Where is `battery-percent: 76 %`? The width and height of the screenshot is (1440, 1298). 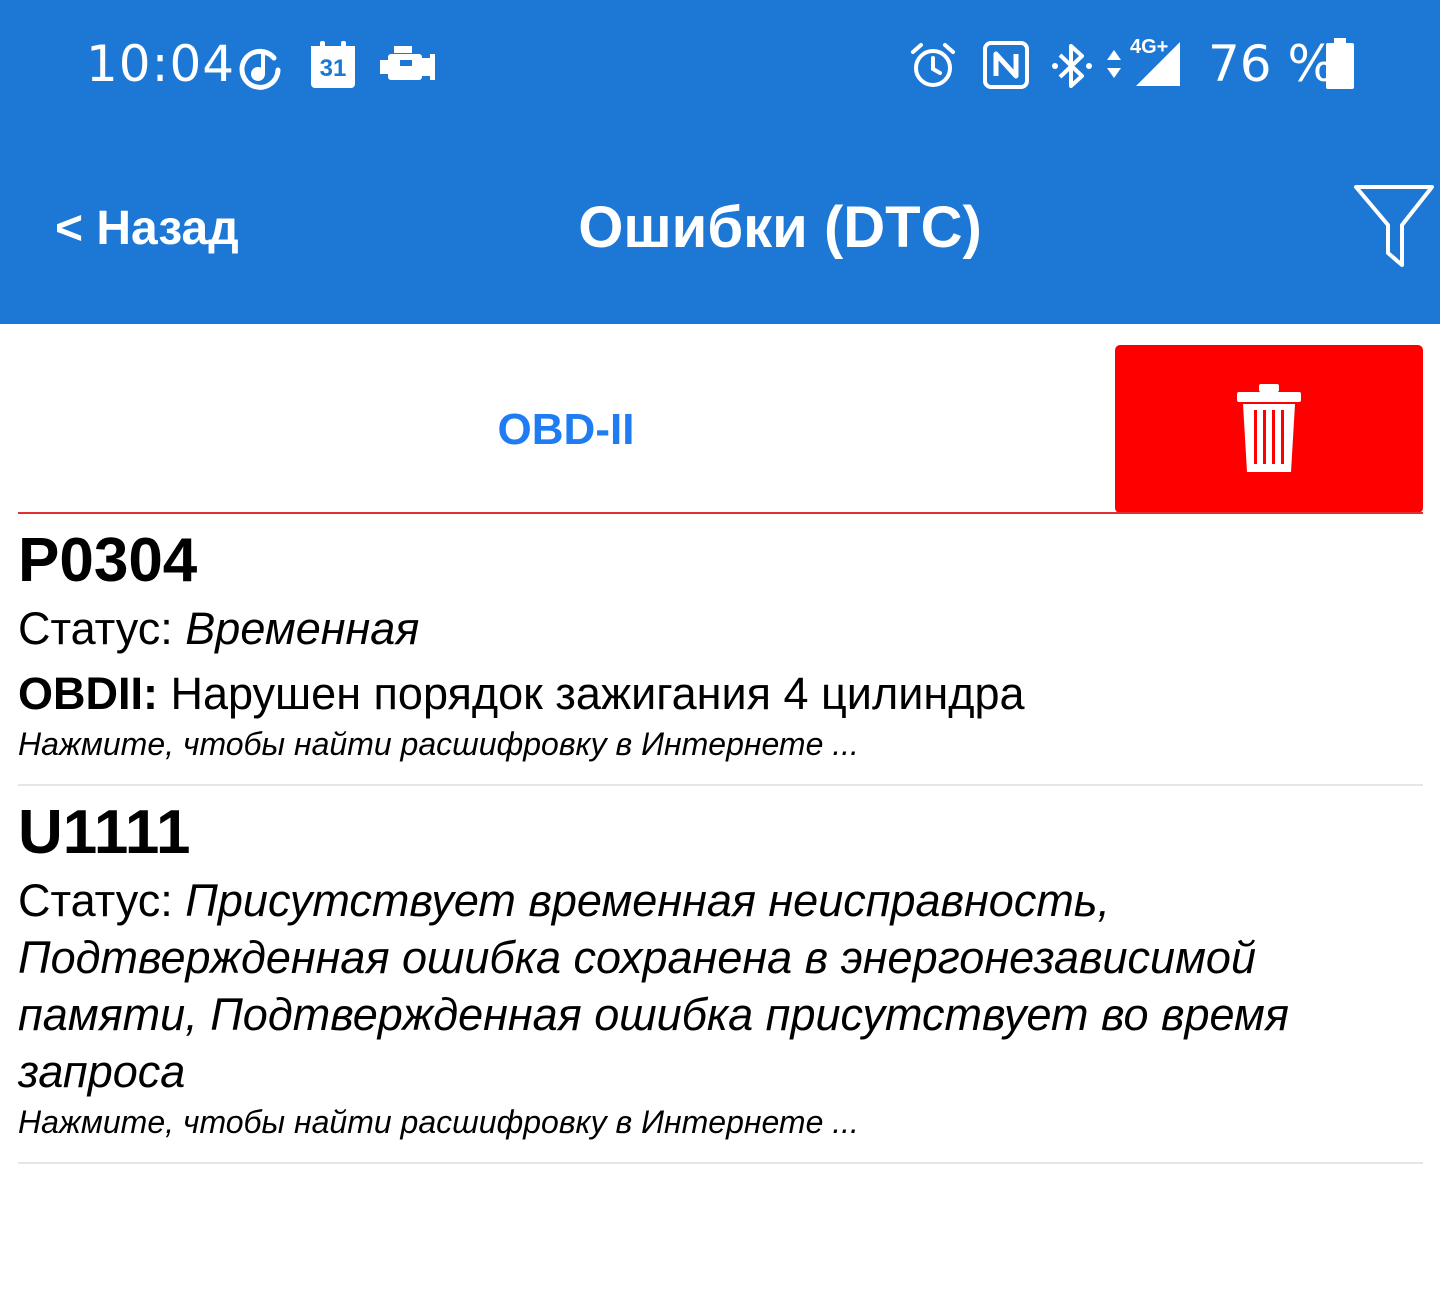
battery-percent: 76 % is located at coordinates (1272, 64).